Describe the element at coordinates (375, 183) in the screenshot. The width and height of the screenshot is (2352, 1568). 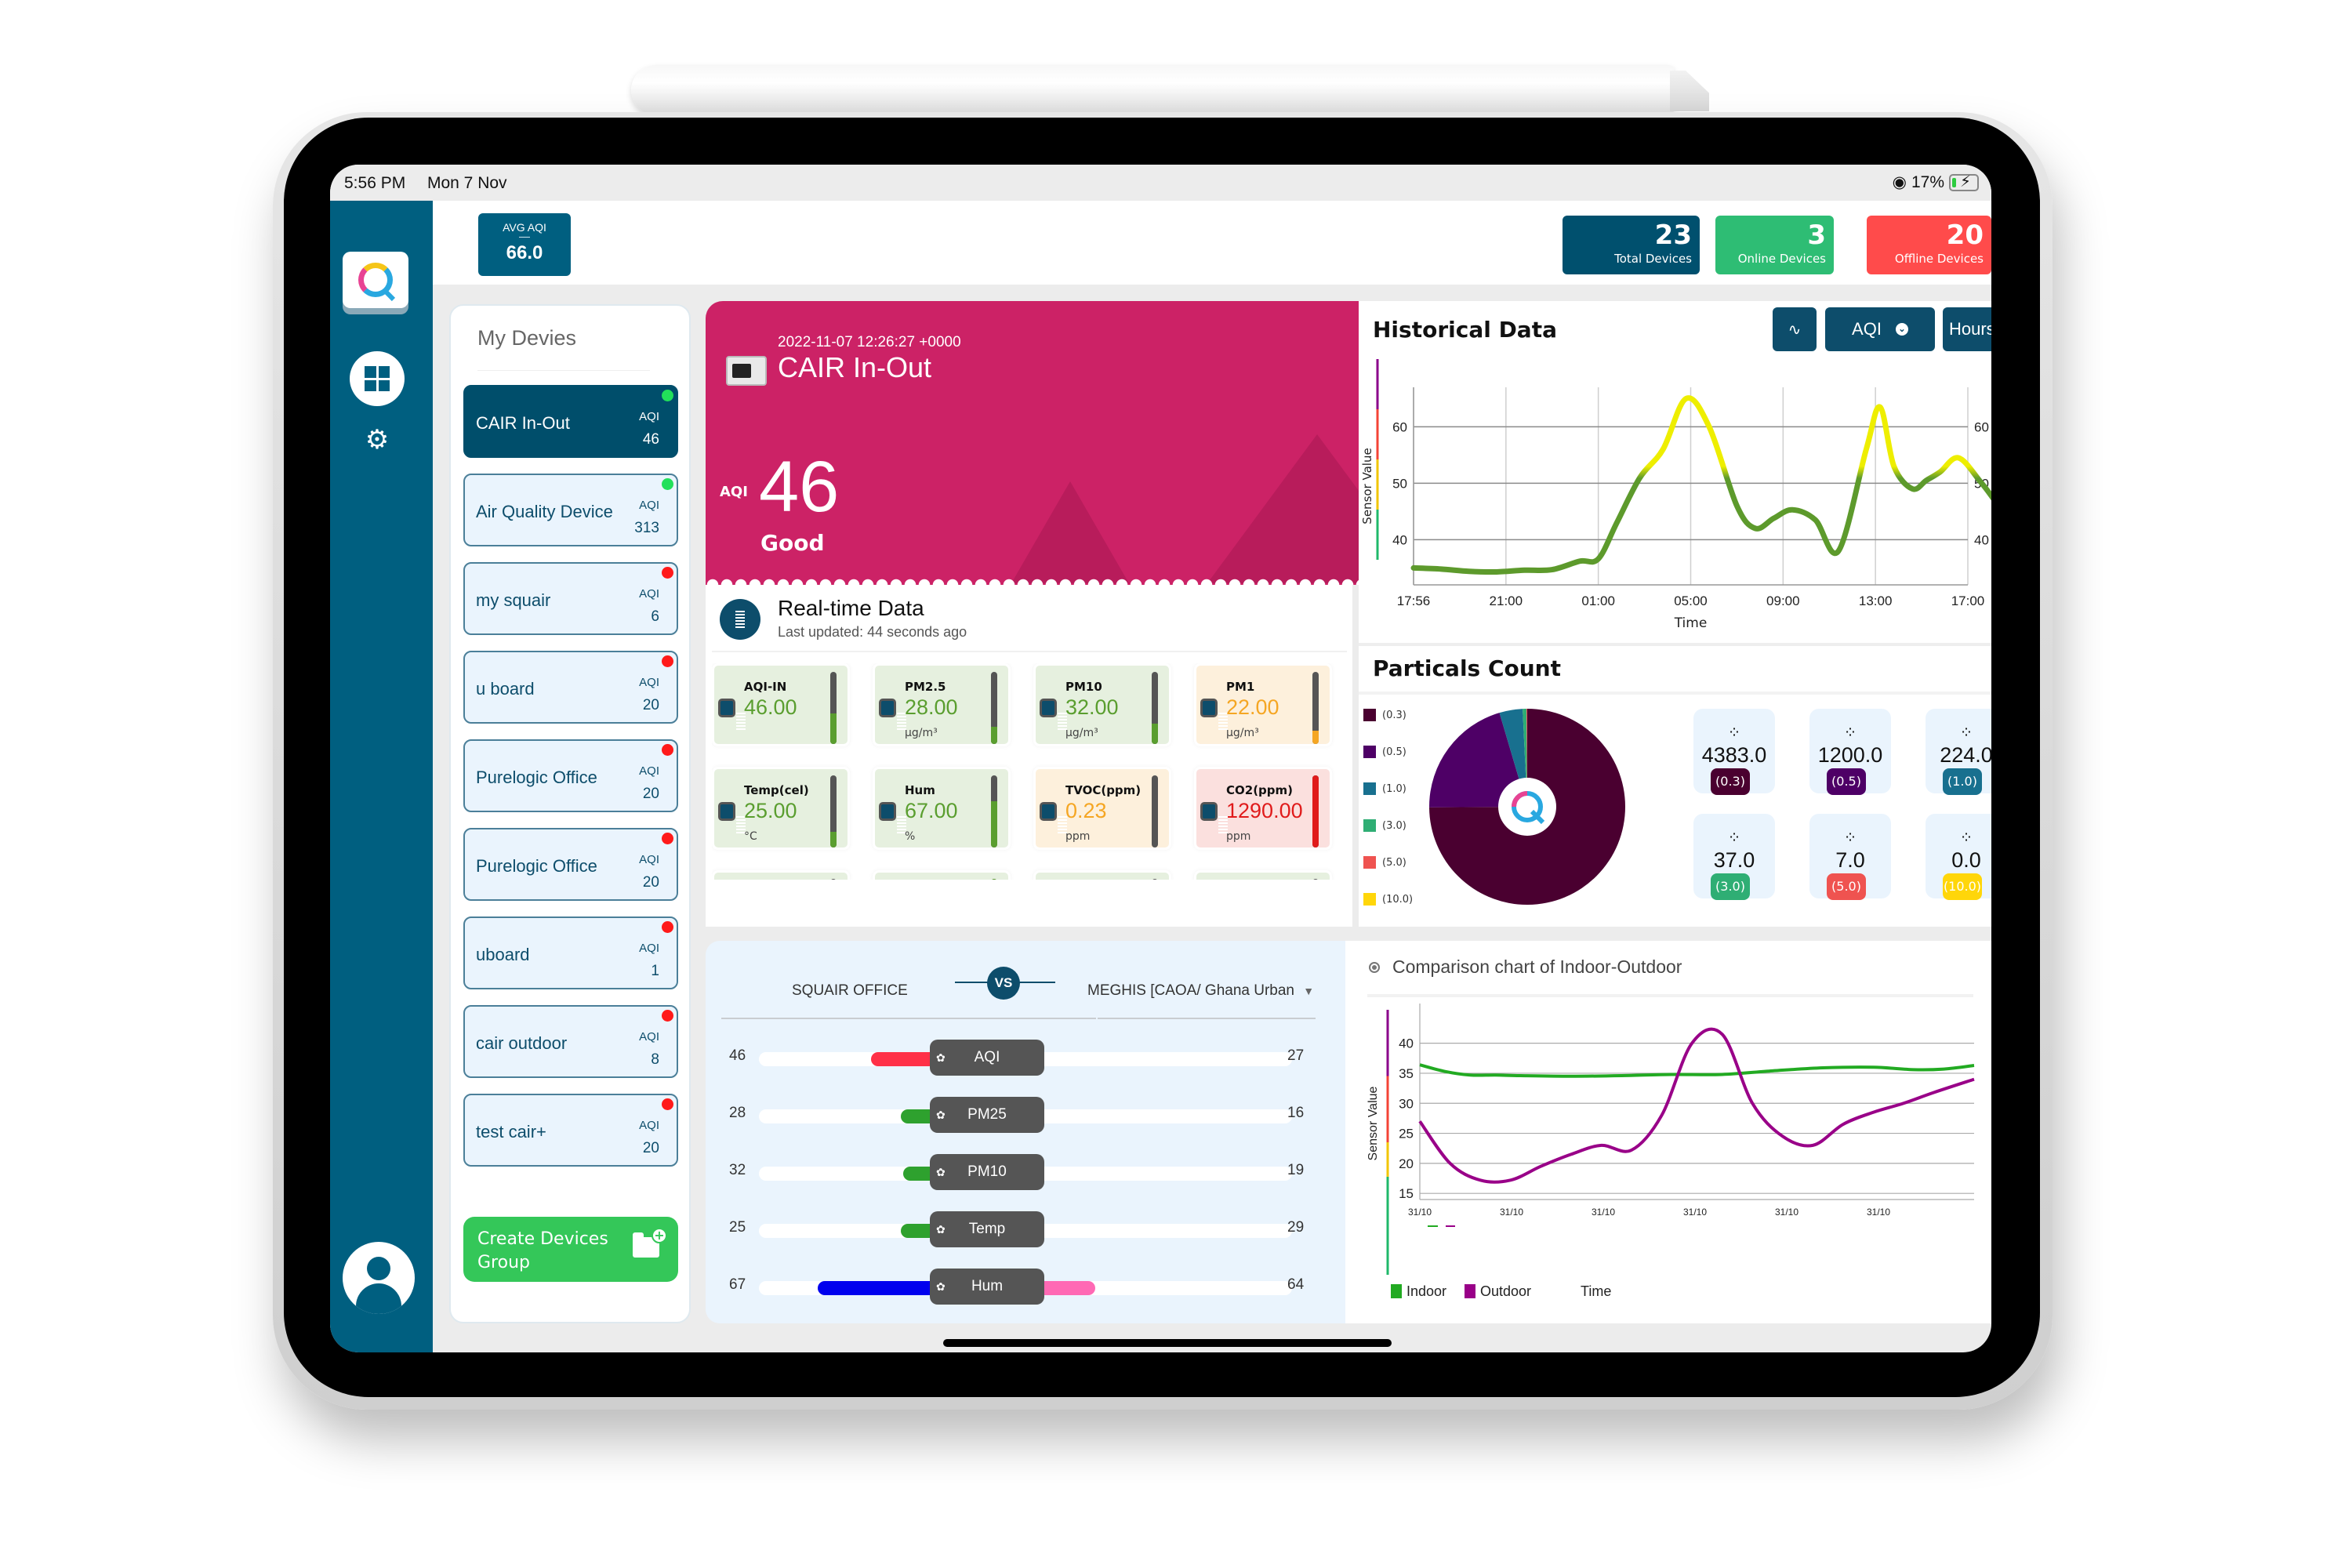
I see `status-time: 5:56 PM` at that location.